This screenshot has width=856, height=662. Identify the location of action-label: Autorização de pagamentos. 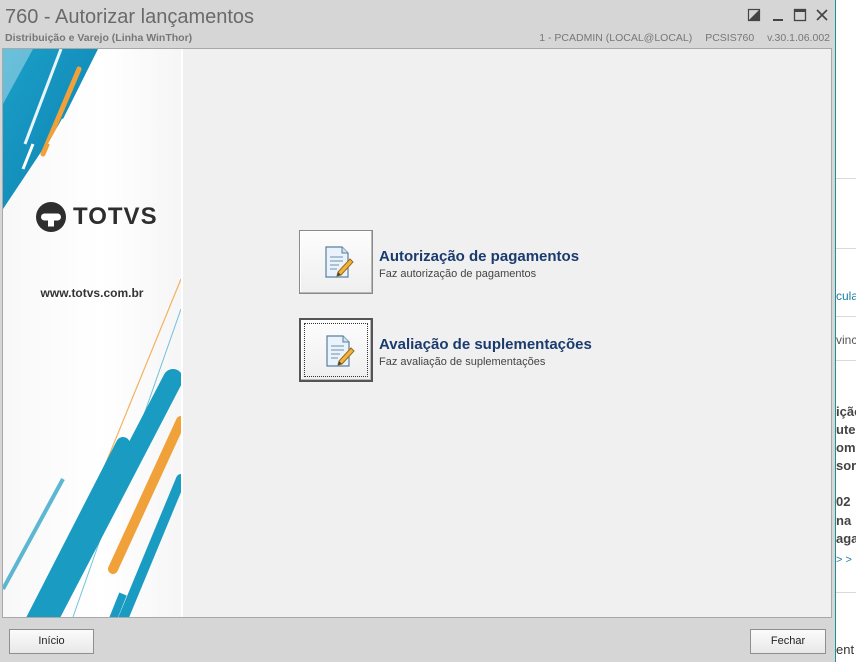
(479, 256).